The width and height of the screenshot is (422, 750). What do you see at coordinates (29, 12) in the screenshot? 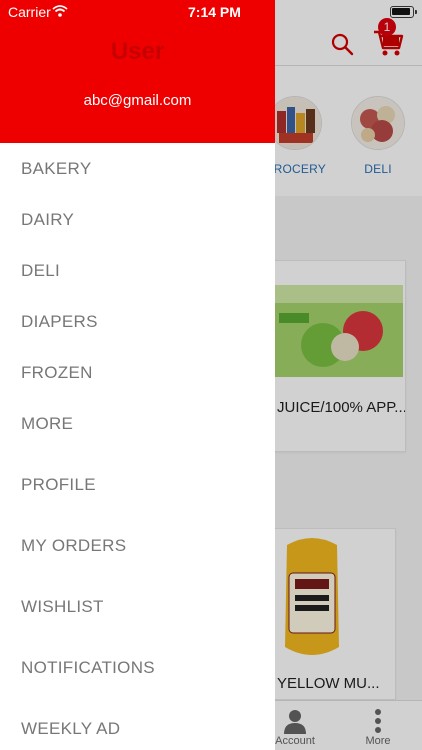
I see `carrier-label: Carrier` at bounding box center [29, 12].